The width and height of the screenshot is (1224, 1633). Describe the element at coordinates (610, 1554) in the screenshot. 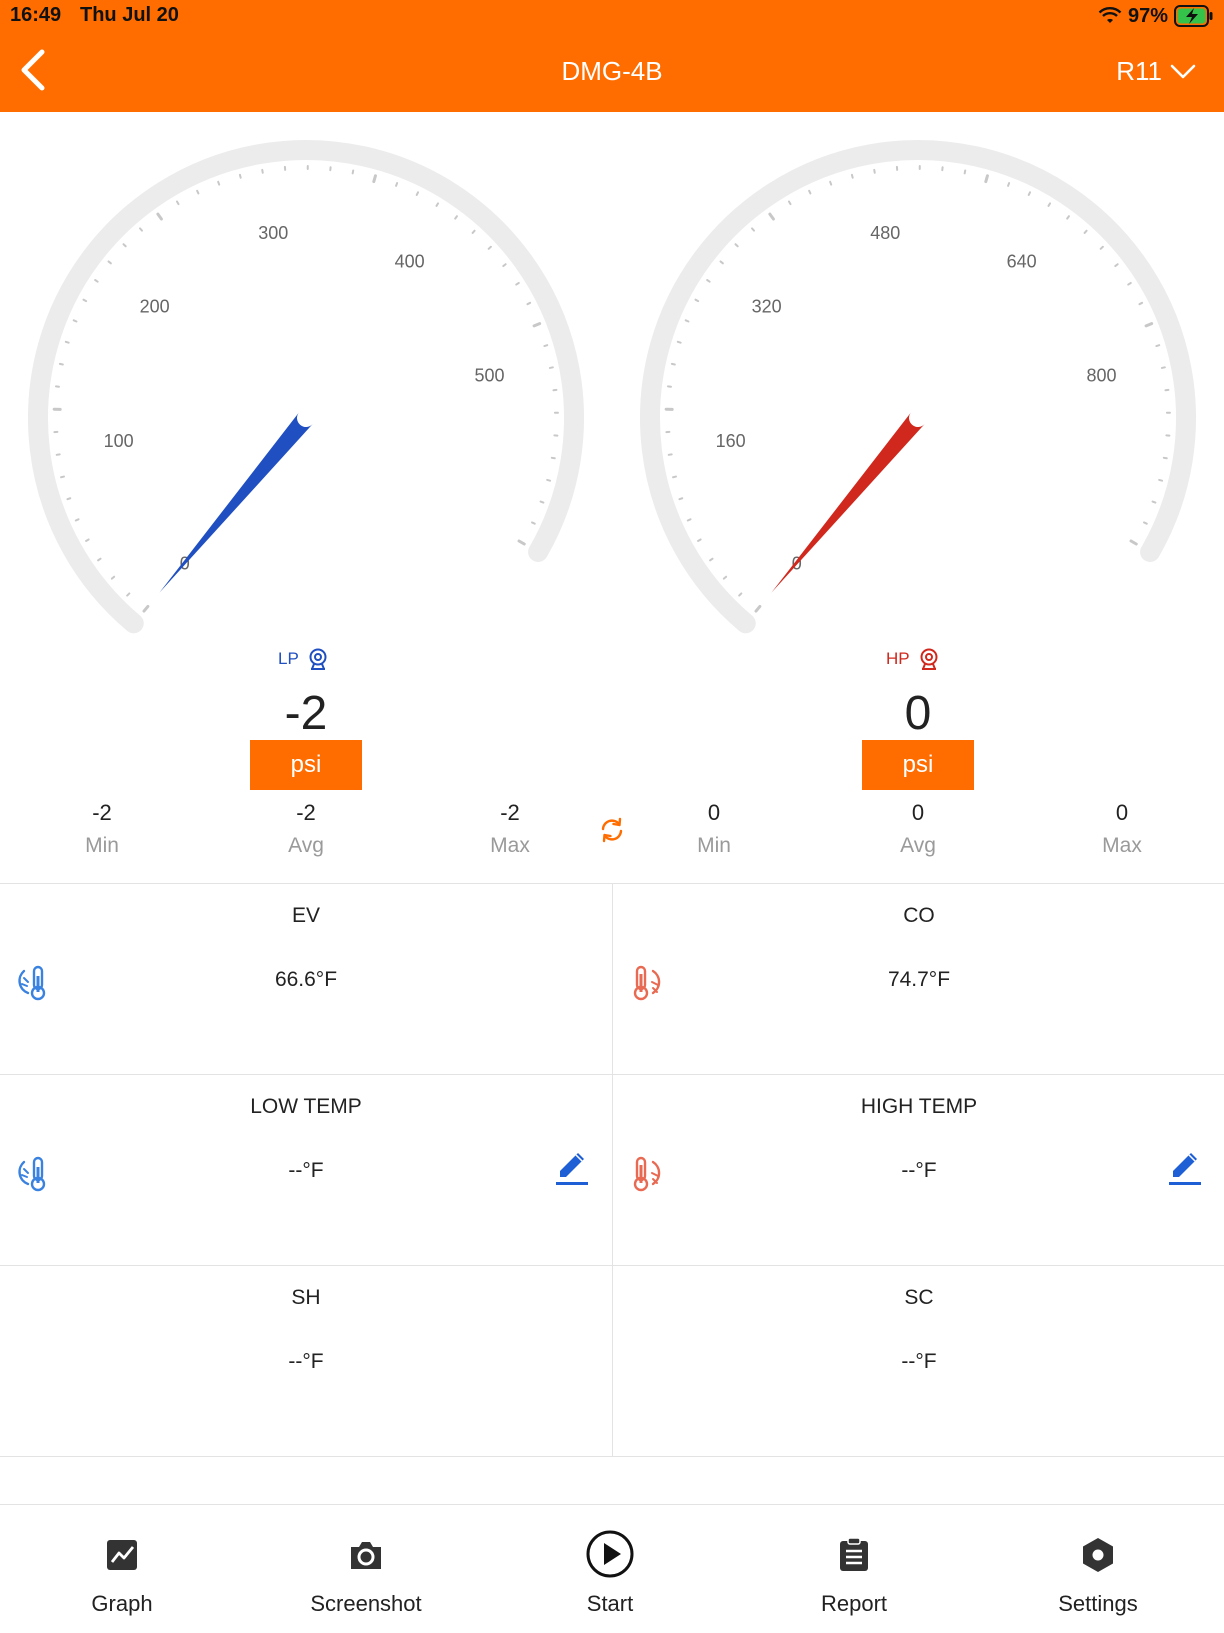

I see `play-icon` at that location.